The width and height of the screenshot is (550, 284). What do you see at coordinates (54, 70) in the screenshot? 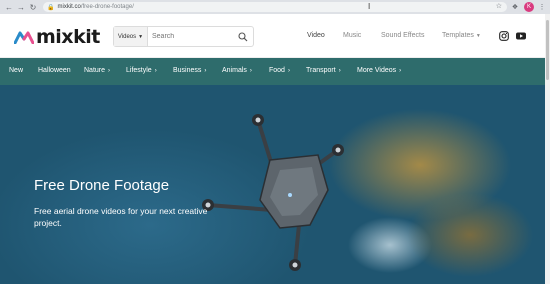
I see `category-halloween: Halloween` at bounding box center [54, 70].